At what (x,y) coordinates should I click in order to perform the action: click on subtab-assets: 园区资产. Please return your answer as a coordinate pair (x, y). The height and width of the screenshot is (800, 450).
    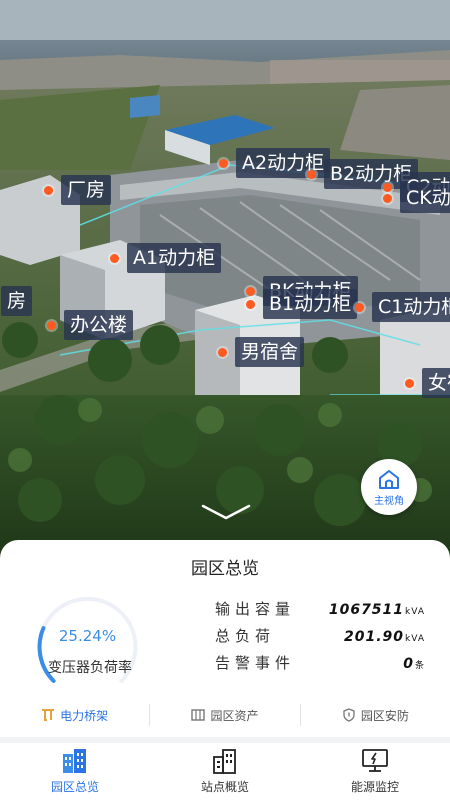
    Looking at the image, I should click on (224, 715).